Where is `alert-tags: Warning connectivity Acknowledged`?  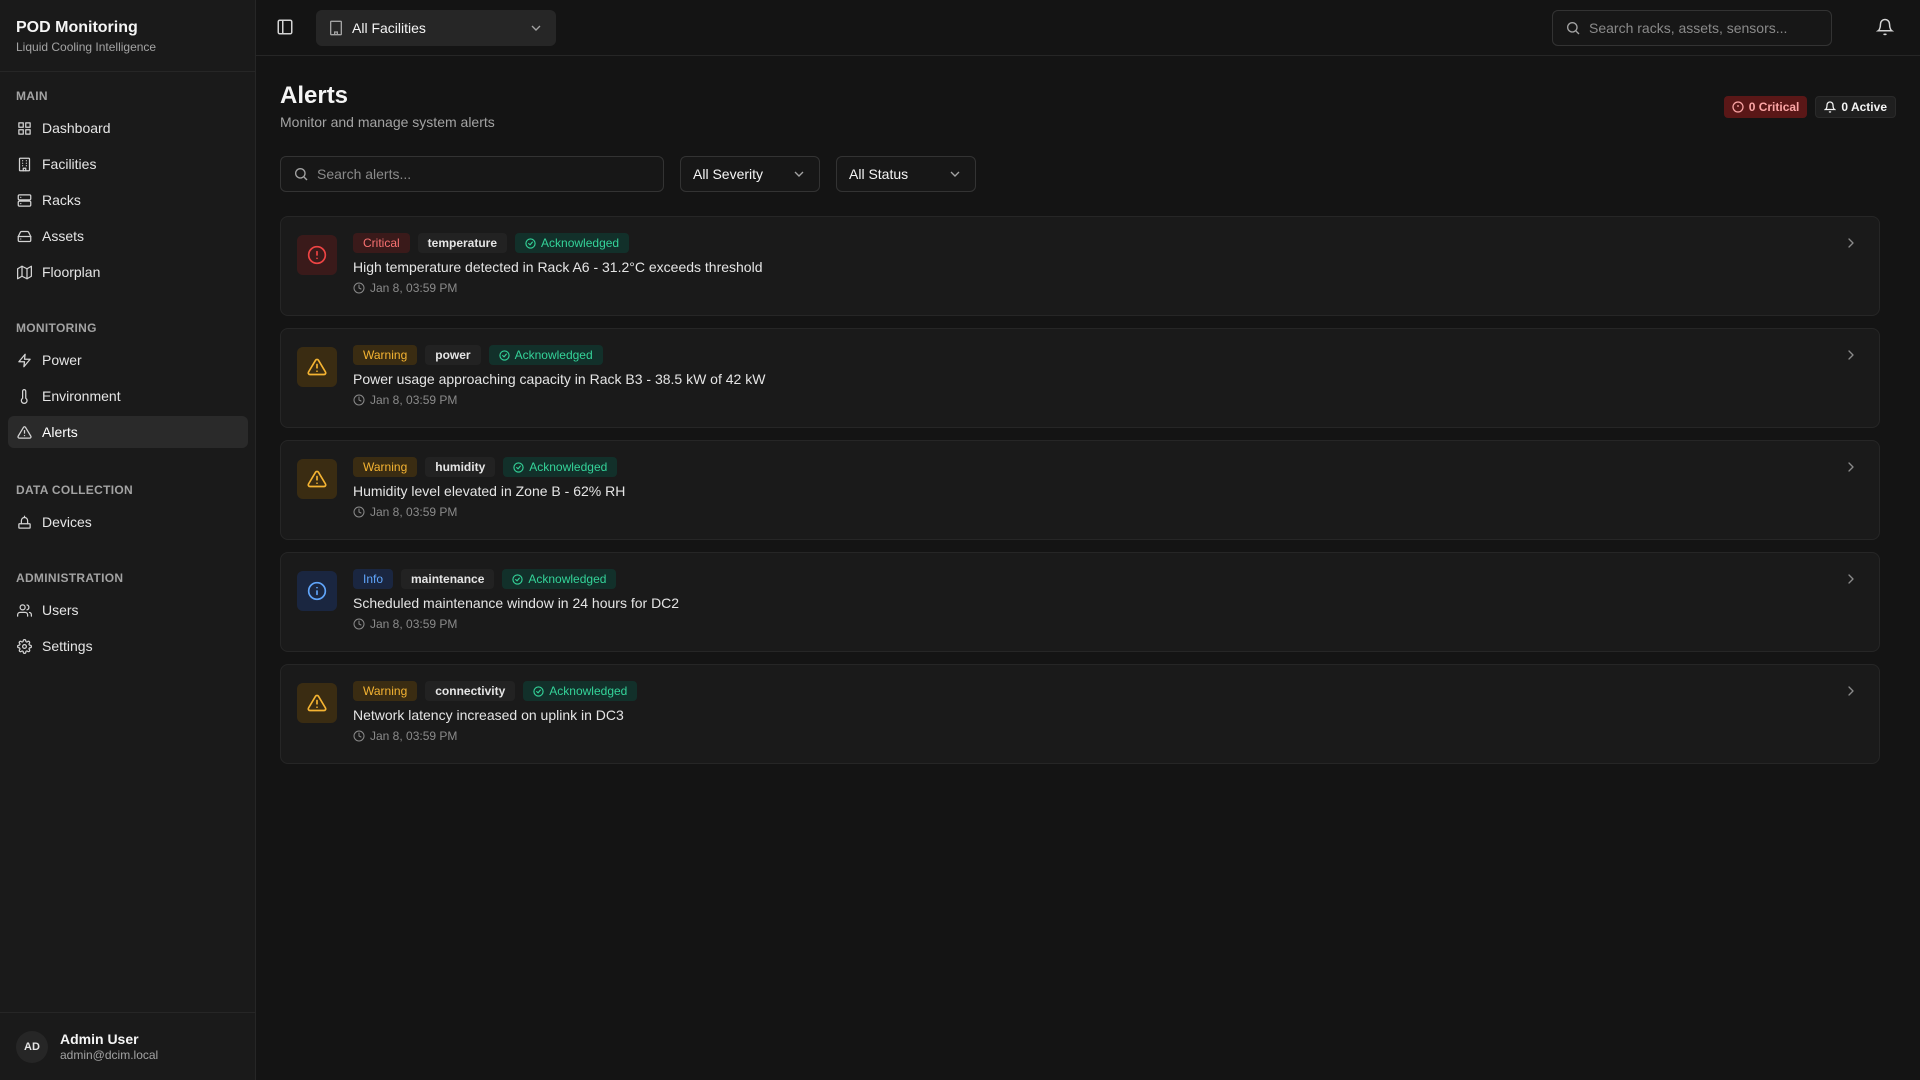 alert-tags: Warning connectivity Acknowledged is located at coordinates (495, 691).